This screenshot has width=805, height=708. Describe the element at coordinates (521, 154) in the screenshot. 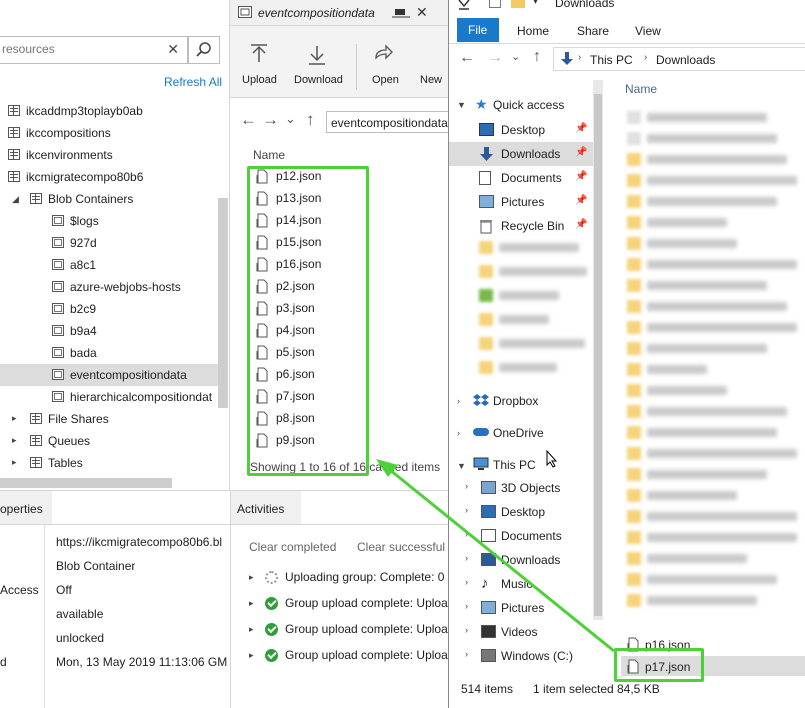

I see `quick-access-item: Downloads 📌` at that location.